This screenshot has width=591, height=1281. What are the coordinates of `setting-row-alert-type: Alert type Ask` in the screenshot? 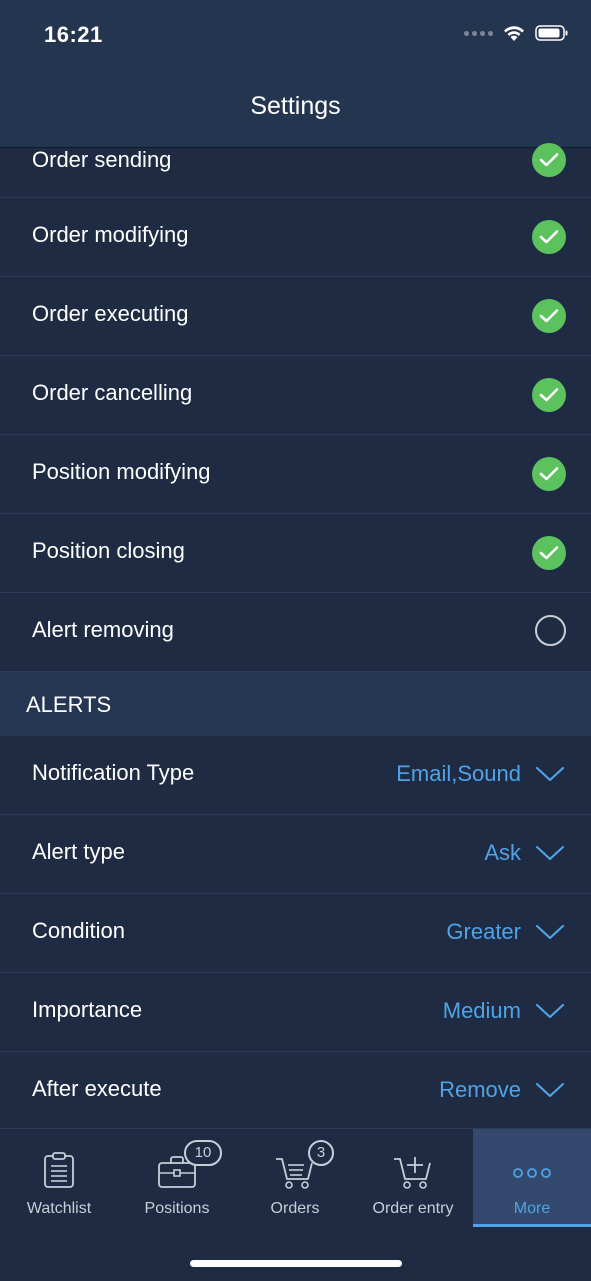 It's located at (295, 854).